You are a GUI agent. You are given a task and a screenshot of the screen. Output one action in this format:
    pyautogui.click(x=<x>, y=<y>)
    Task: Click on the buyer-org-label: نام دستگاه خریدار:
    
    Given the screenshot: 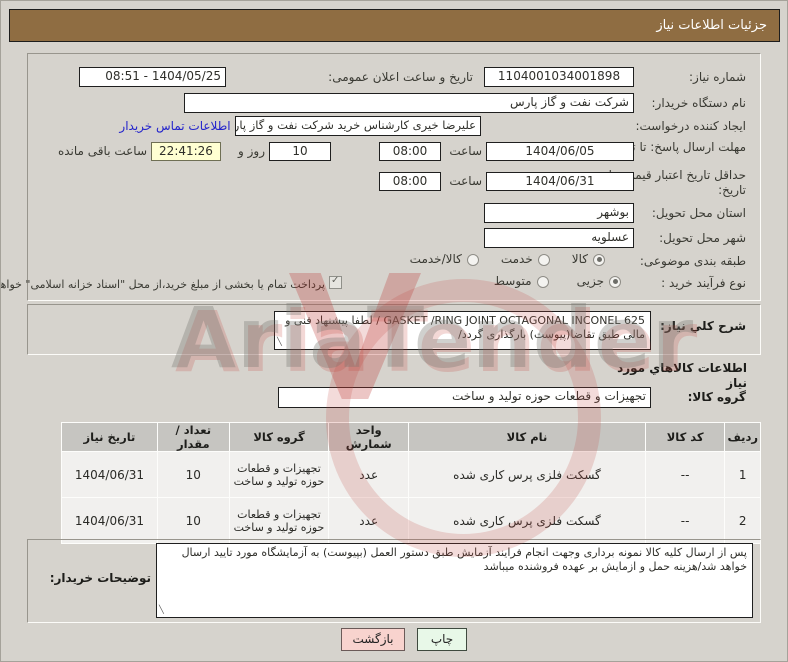 What is the action you would take?
    pyautogui.click(x=699, y=103)
    